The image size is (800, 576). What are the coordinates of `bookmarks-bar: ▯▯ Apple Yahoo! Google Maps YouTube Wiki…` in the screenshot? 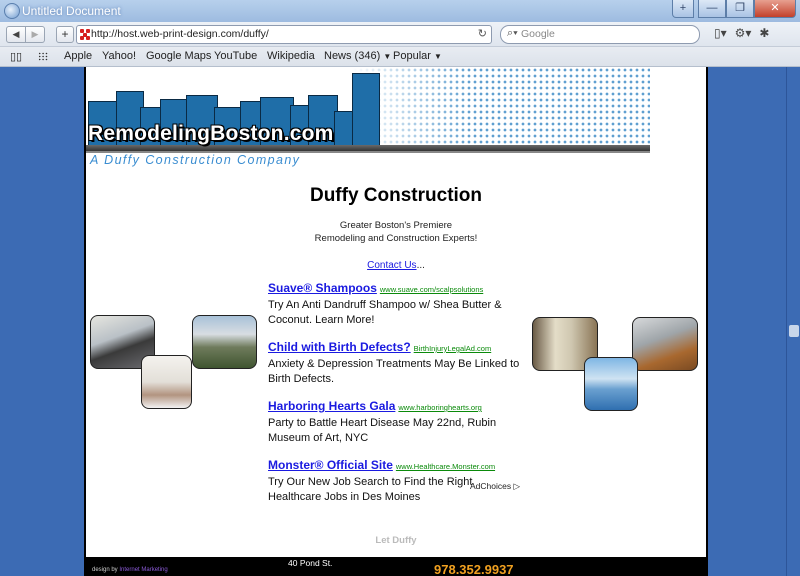 It's located at (400, 57).